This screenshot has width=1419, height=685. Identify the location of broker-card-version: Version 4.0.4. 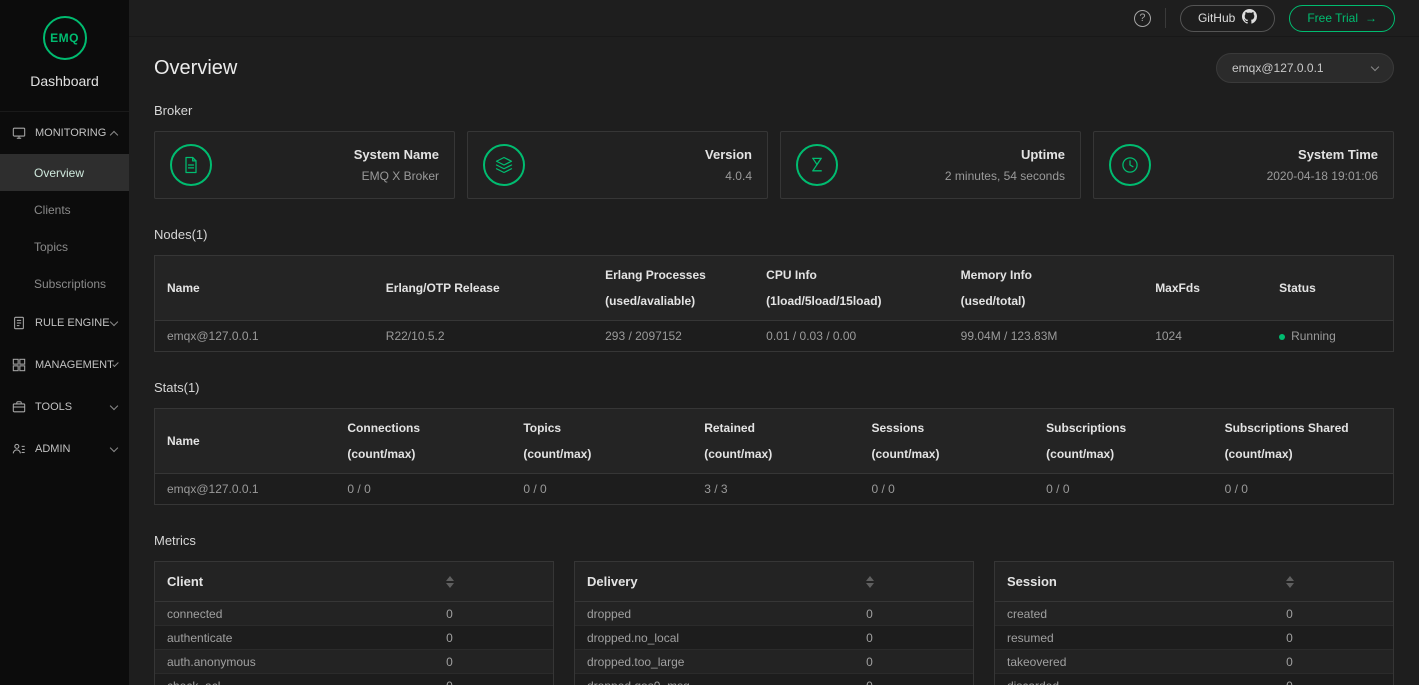
(617, 165).